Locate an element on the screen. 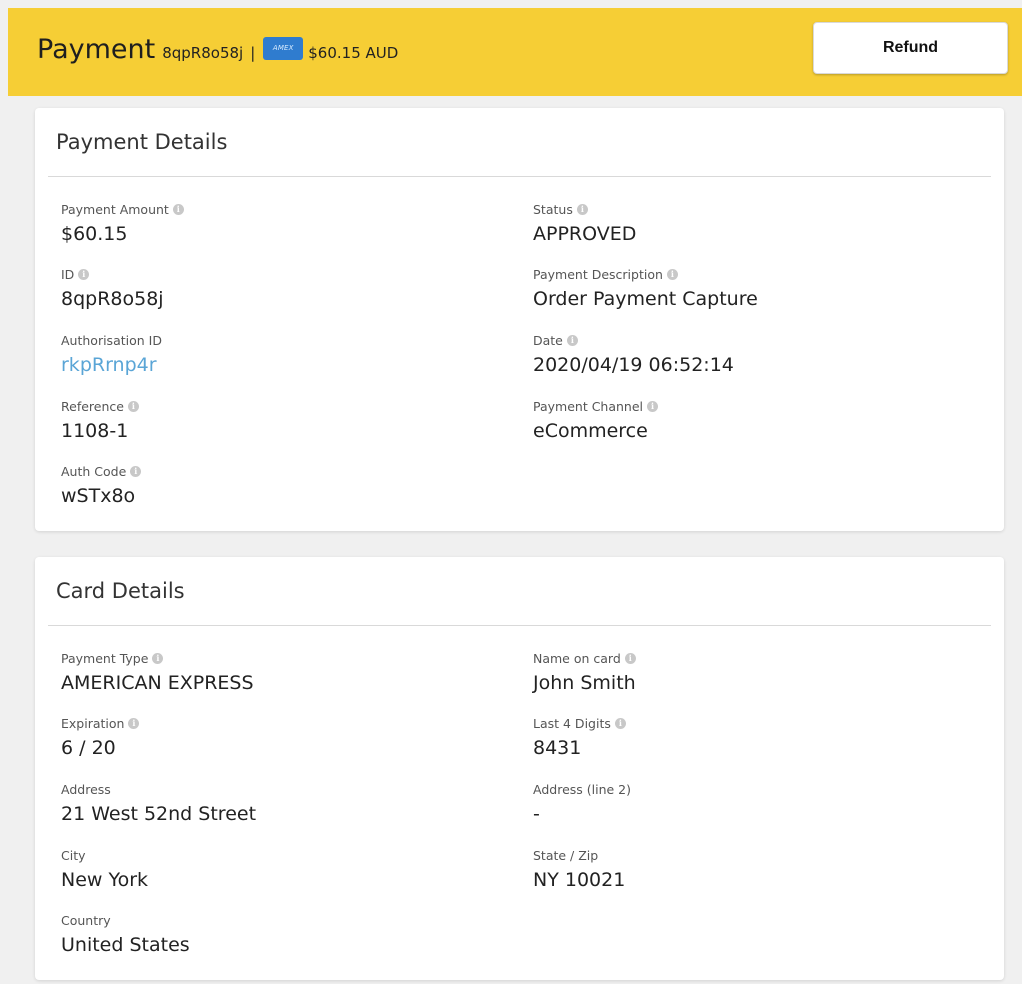 Image resolution: width=1022 pixels, height=984 pixels. page-title: Payment is located at coordinates (96, 49).